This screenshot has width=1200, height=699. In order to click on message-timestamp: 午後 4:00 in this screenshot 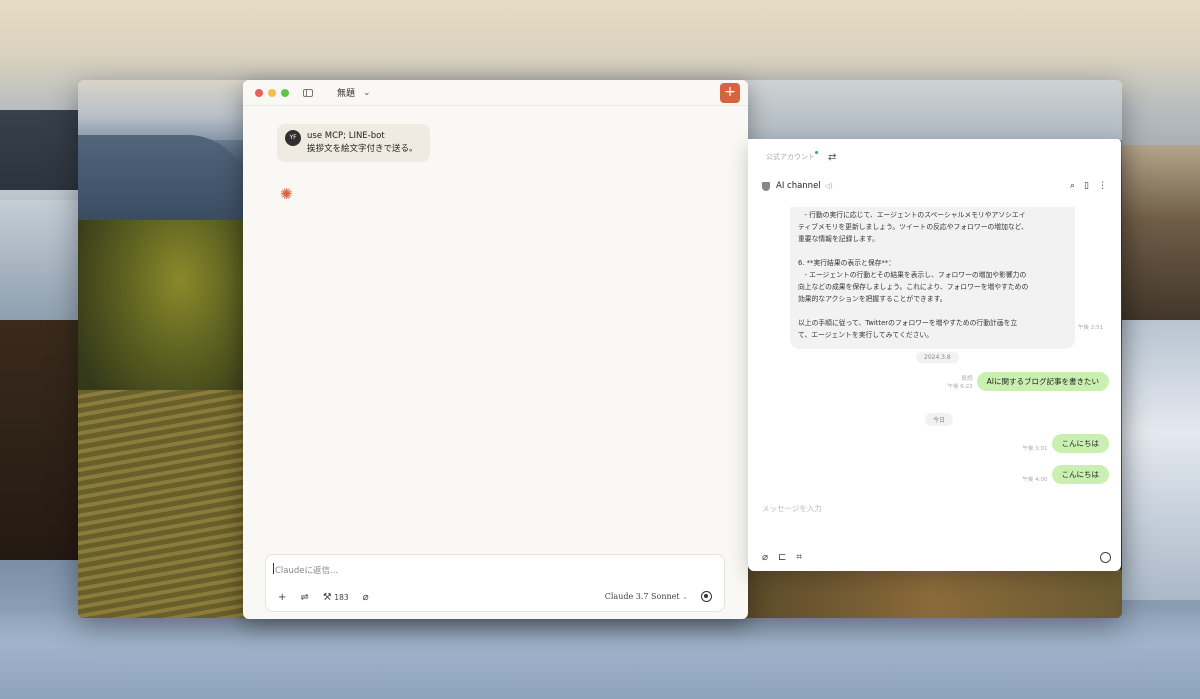, I will do `click(1035, 480)`.